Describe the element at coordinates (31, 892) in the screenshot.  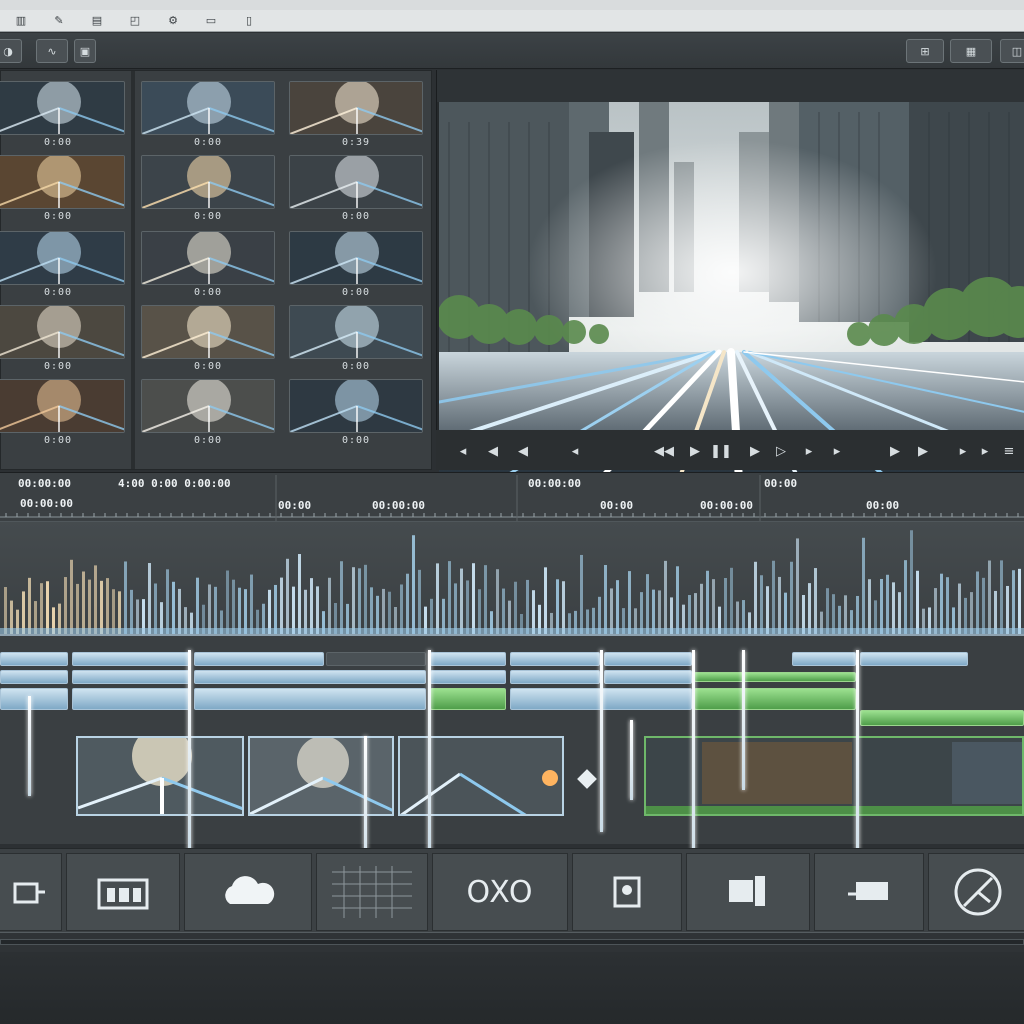
I see `capture-tool-button` at that location.